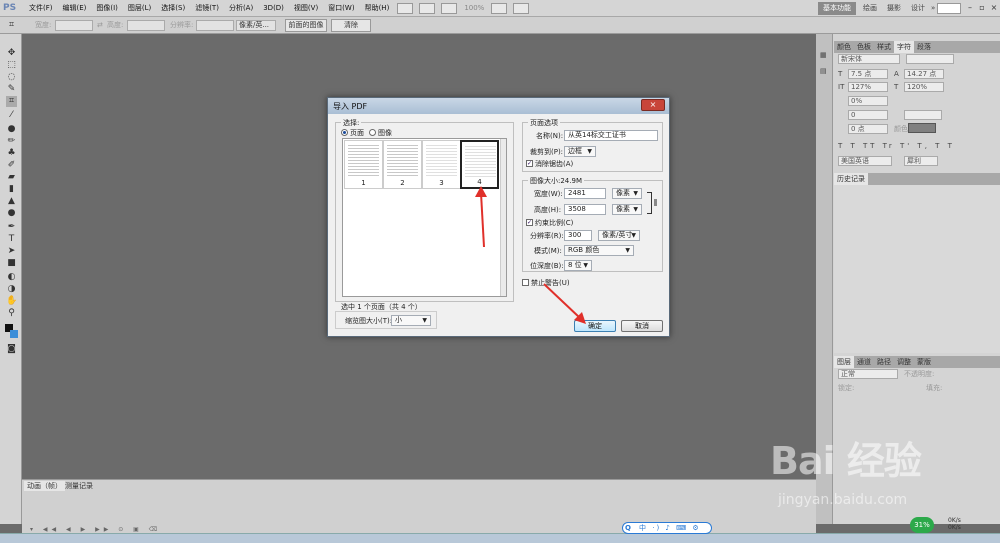 The image size is (1000, 543). I want to click on workspace-painting: 绘画, so click(870, 8).